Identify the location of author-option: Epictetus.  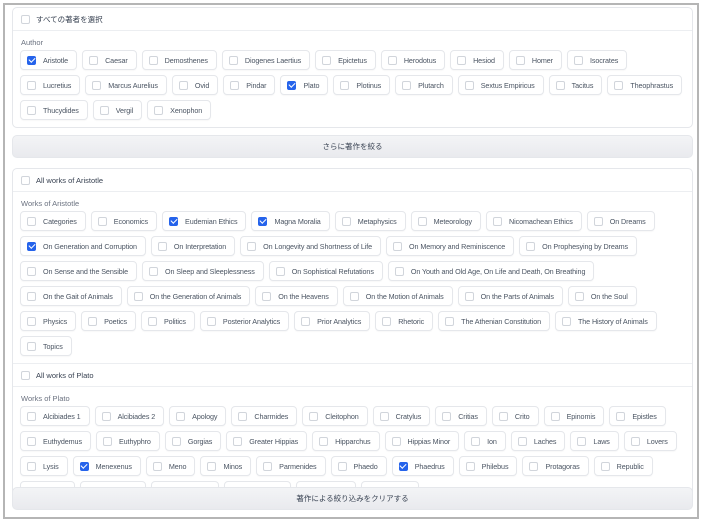
(345, 60).